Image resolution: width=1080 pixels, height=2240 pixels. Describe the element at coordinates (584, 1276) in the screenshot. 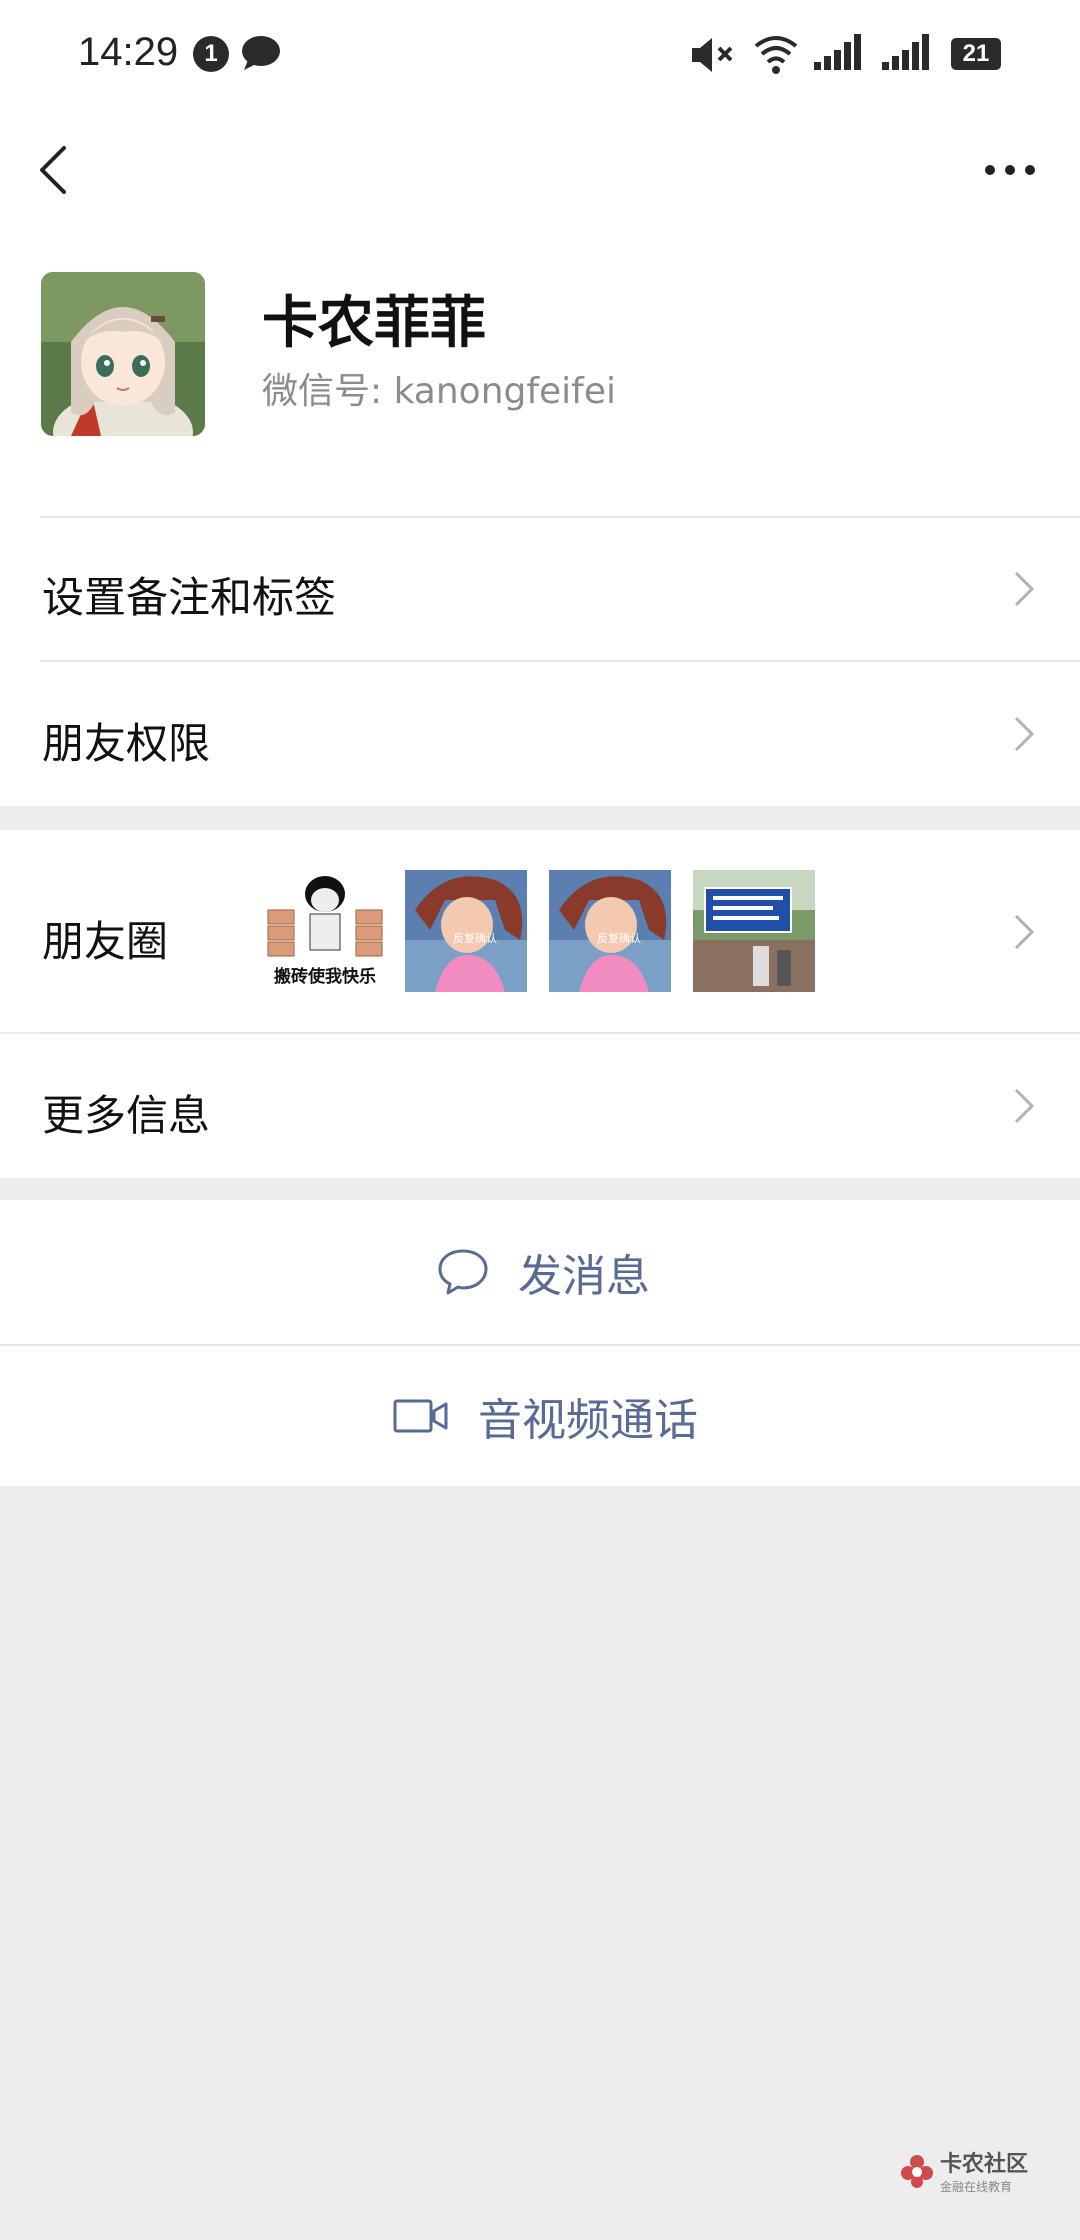

I see `send-message-label: 发消息` at that location.